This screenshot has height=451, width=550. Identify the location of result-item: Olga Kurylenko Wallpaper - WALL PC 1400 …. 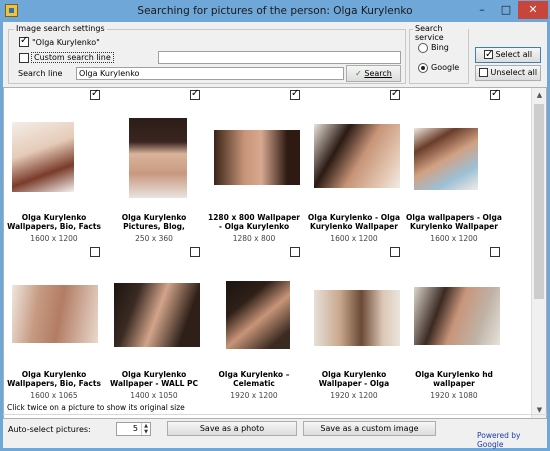
(154, 325).